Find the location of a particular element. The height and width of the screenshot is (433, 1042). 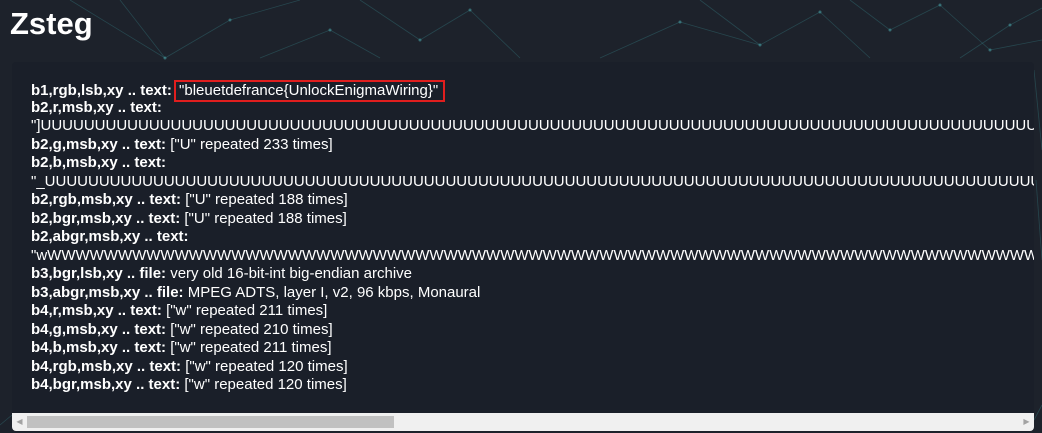

scroll-right-button: ▶ is located at coordinates (1026, 422).